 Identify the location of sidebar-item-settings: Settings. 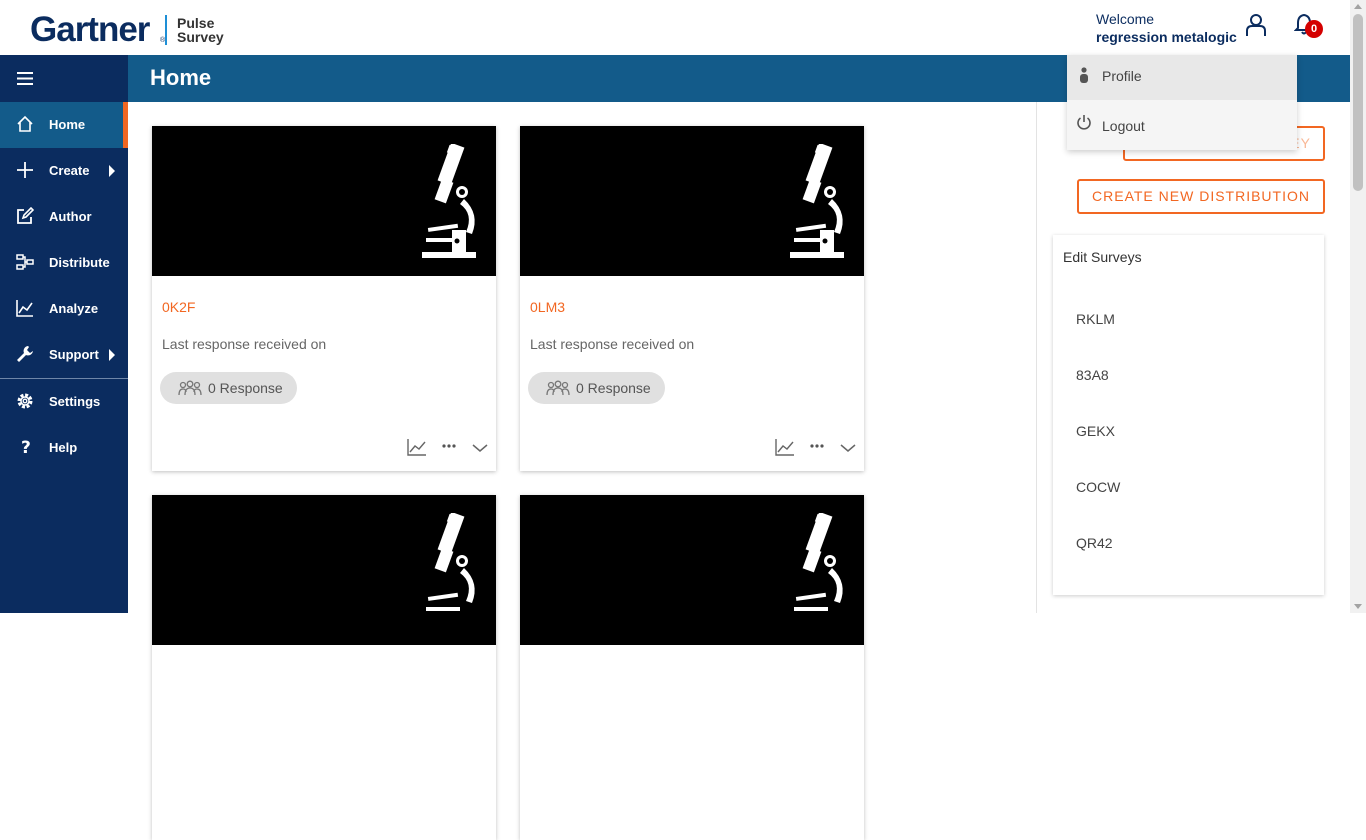
(64, 402).